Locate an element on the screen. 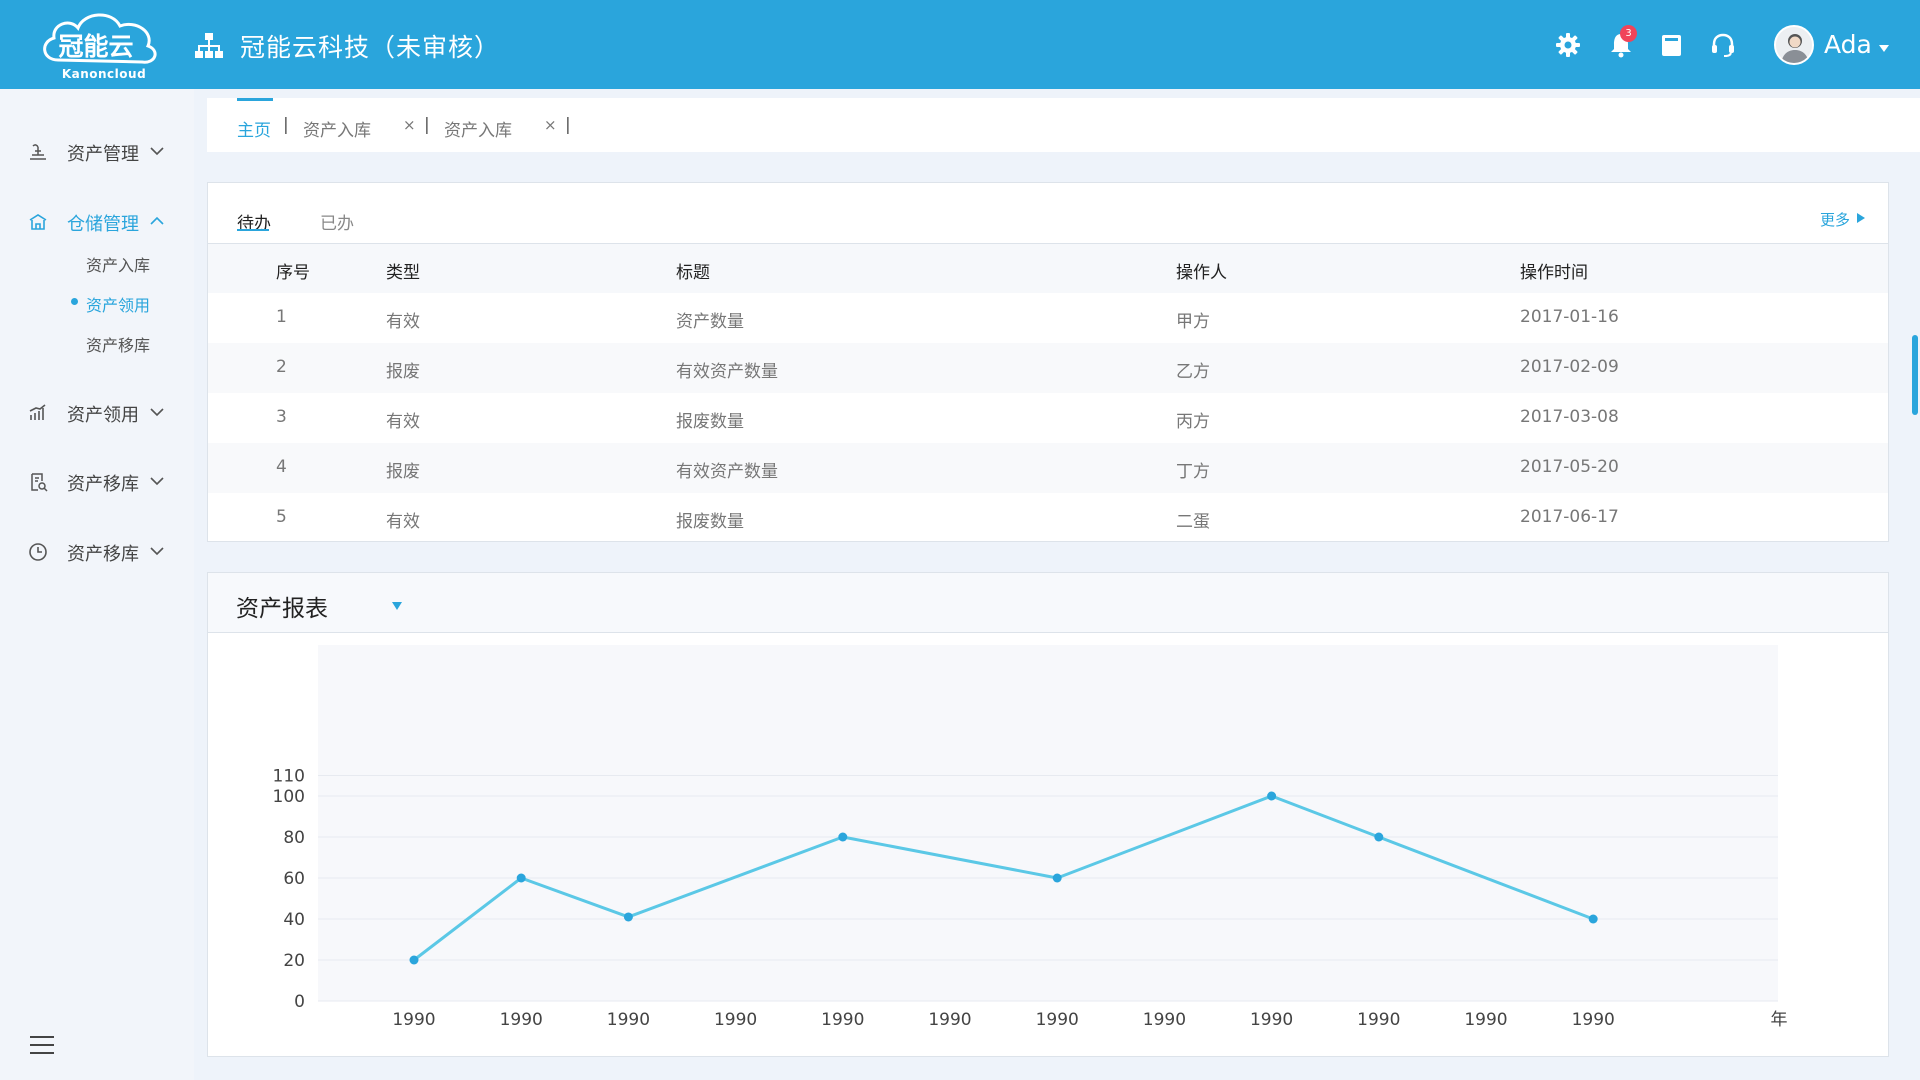  table-row: 4 报废 有效资产数量 丁方 2017-05-20 is located at coordinates (1048, 468).